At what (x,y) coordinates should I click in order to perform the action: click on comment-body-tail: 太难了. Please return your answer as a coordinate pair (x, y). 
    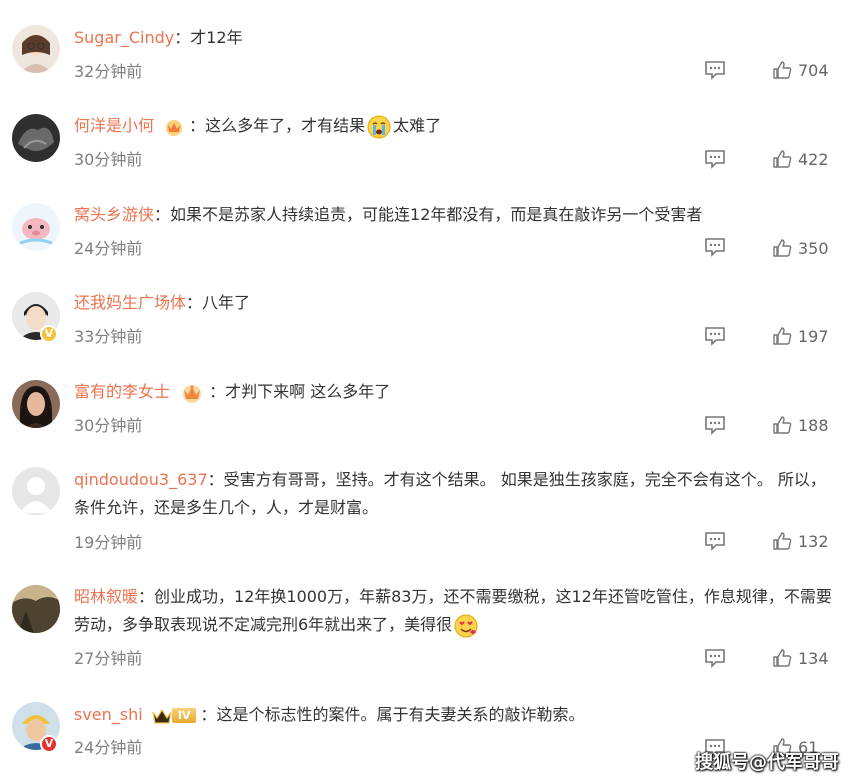
    Looking at the image, I should click on (417, 125).